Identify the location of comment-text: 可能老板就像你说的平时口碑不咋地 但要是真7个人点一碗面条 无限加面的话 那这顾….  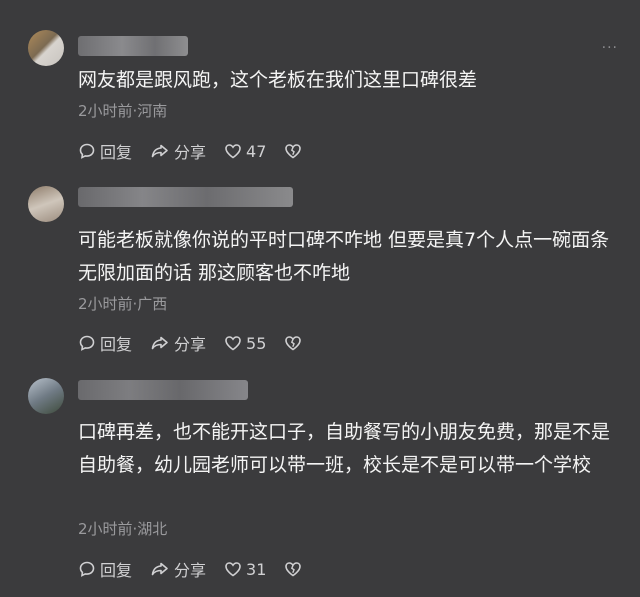
(344, 256).